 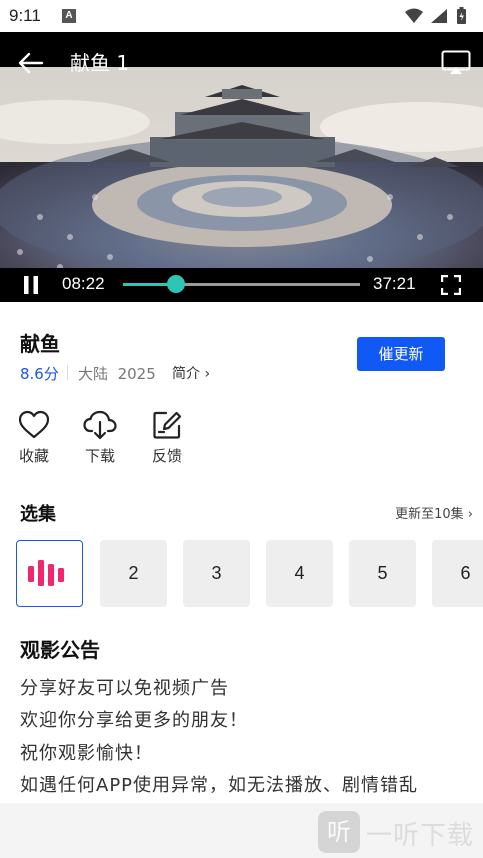 What do you see at coordinates (99, 456) in the screenshot?
I see `download-label: 下载` at bounding box center [99, 456].